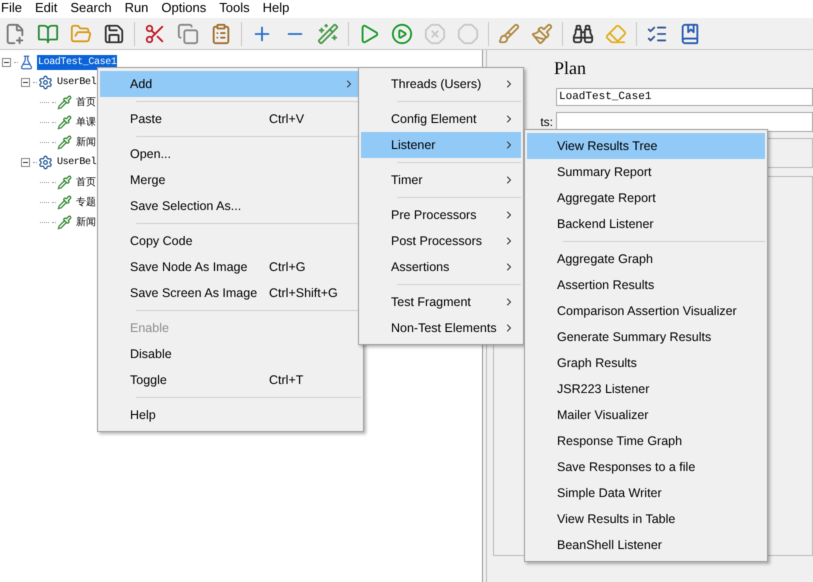 This screenshot has height=582, width=813. I want to click on menu-item: Merge, so click(230, 180).